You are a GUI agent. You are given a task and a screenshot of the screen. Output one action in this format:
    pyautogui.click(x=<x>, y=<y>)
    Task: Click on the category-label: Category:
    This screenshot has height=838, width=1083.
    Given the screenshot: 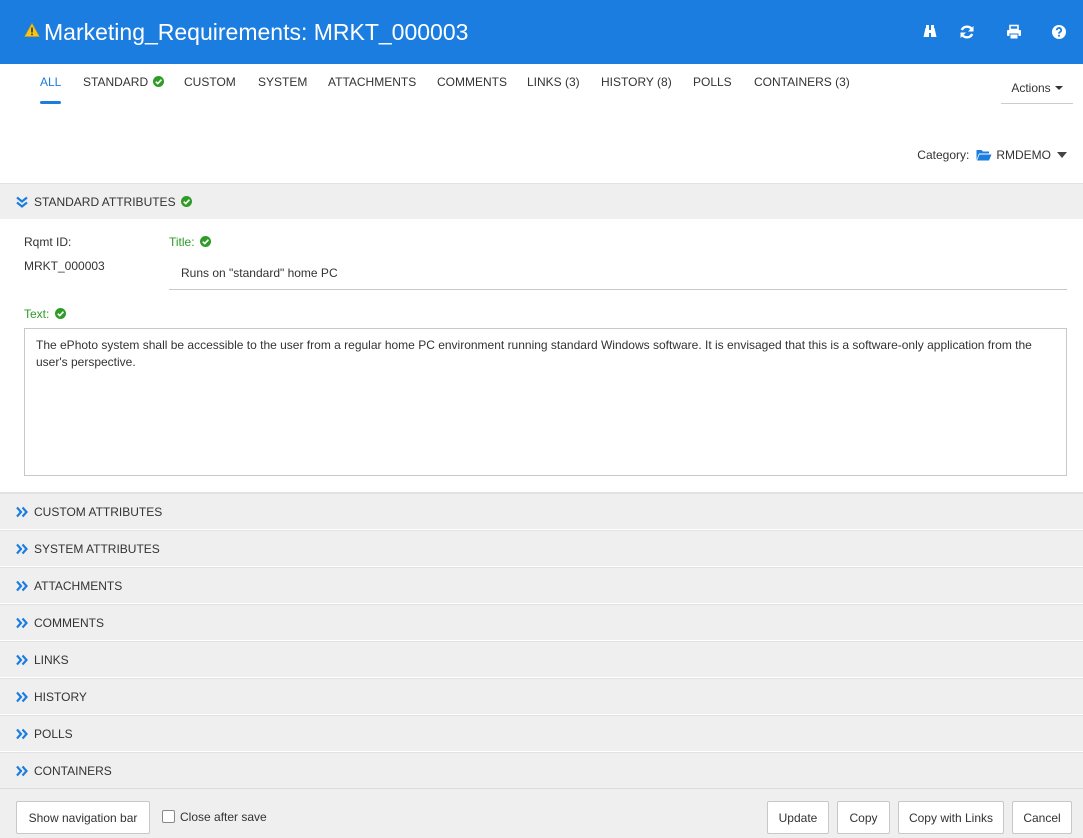 What is the action you would take?
    pyautogui.click(x=943, y=155)
    